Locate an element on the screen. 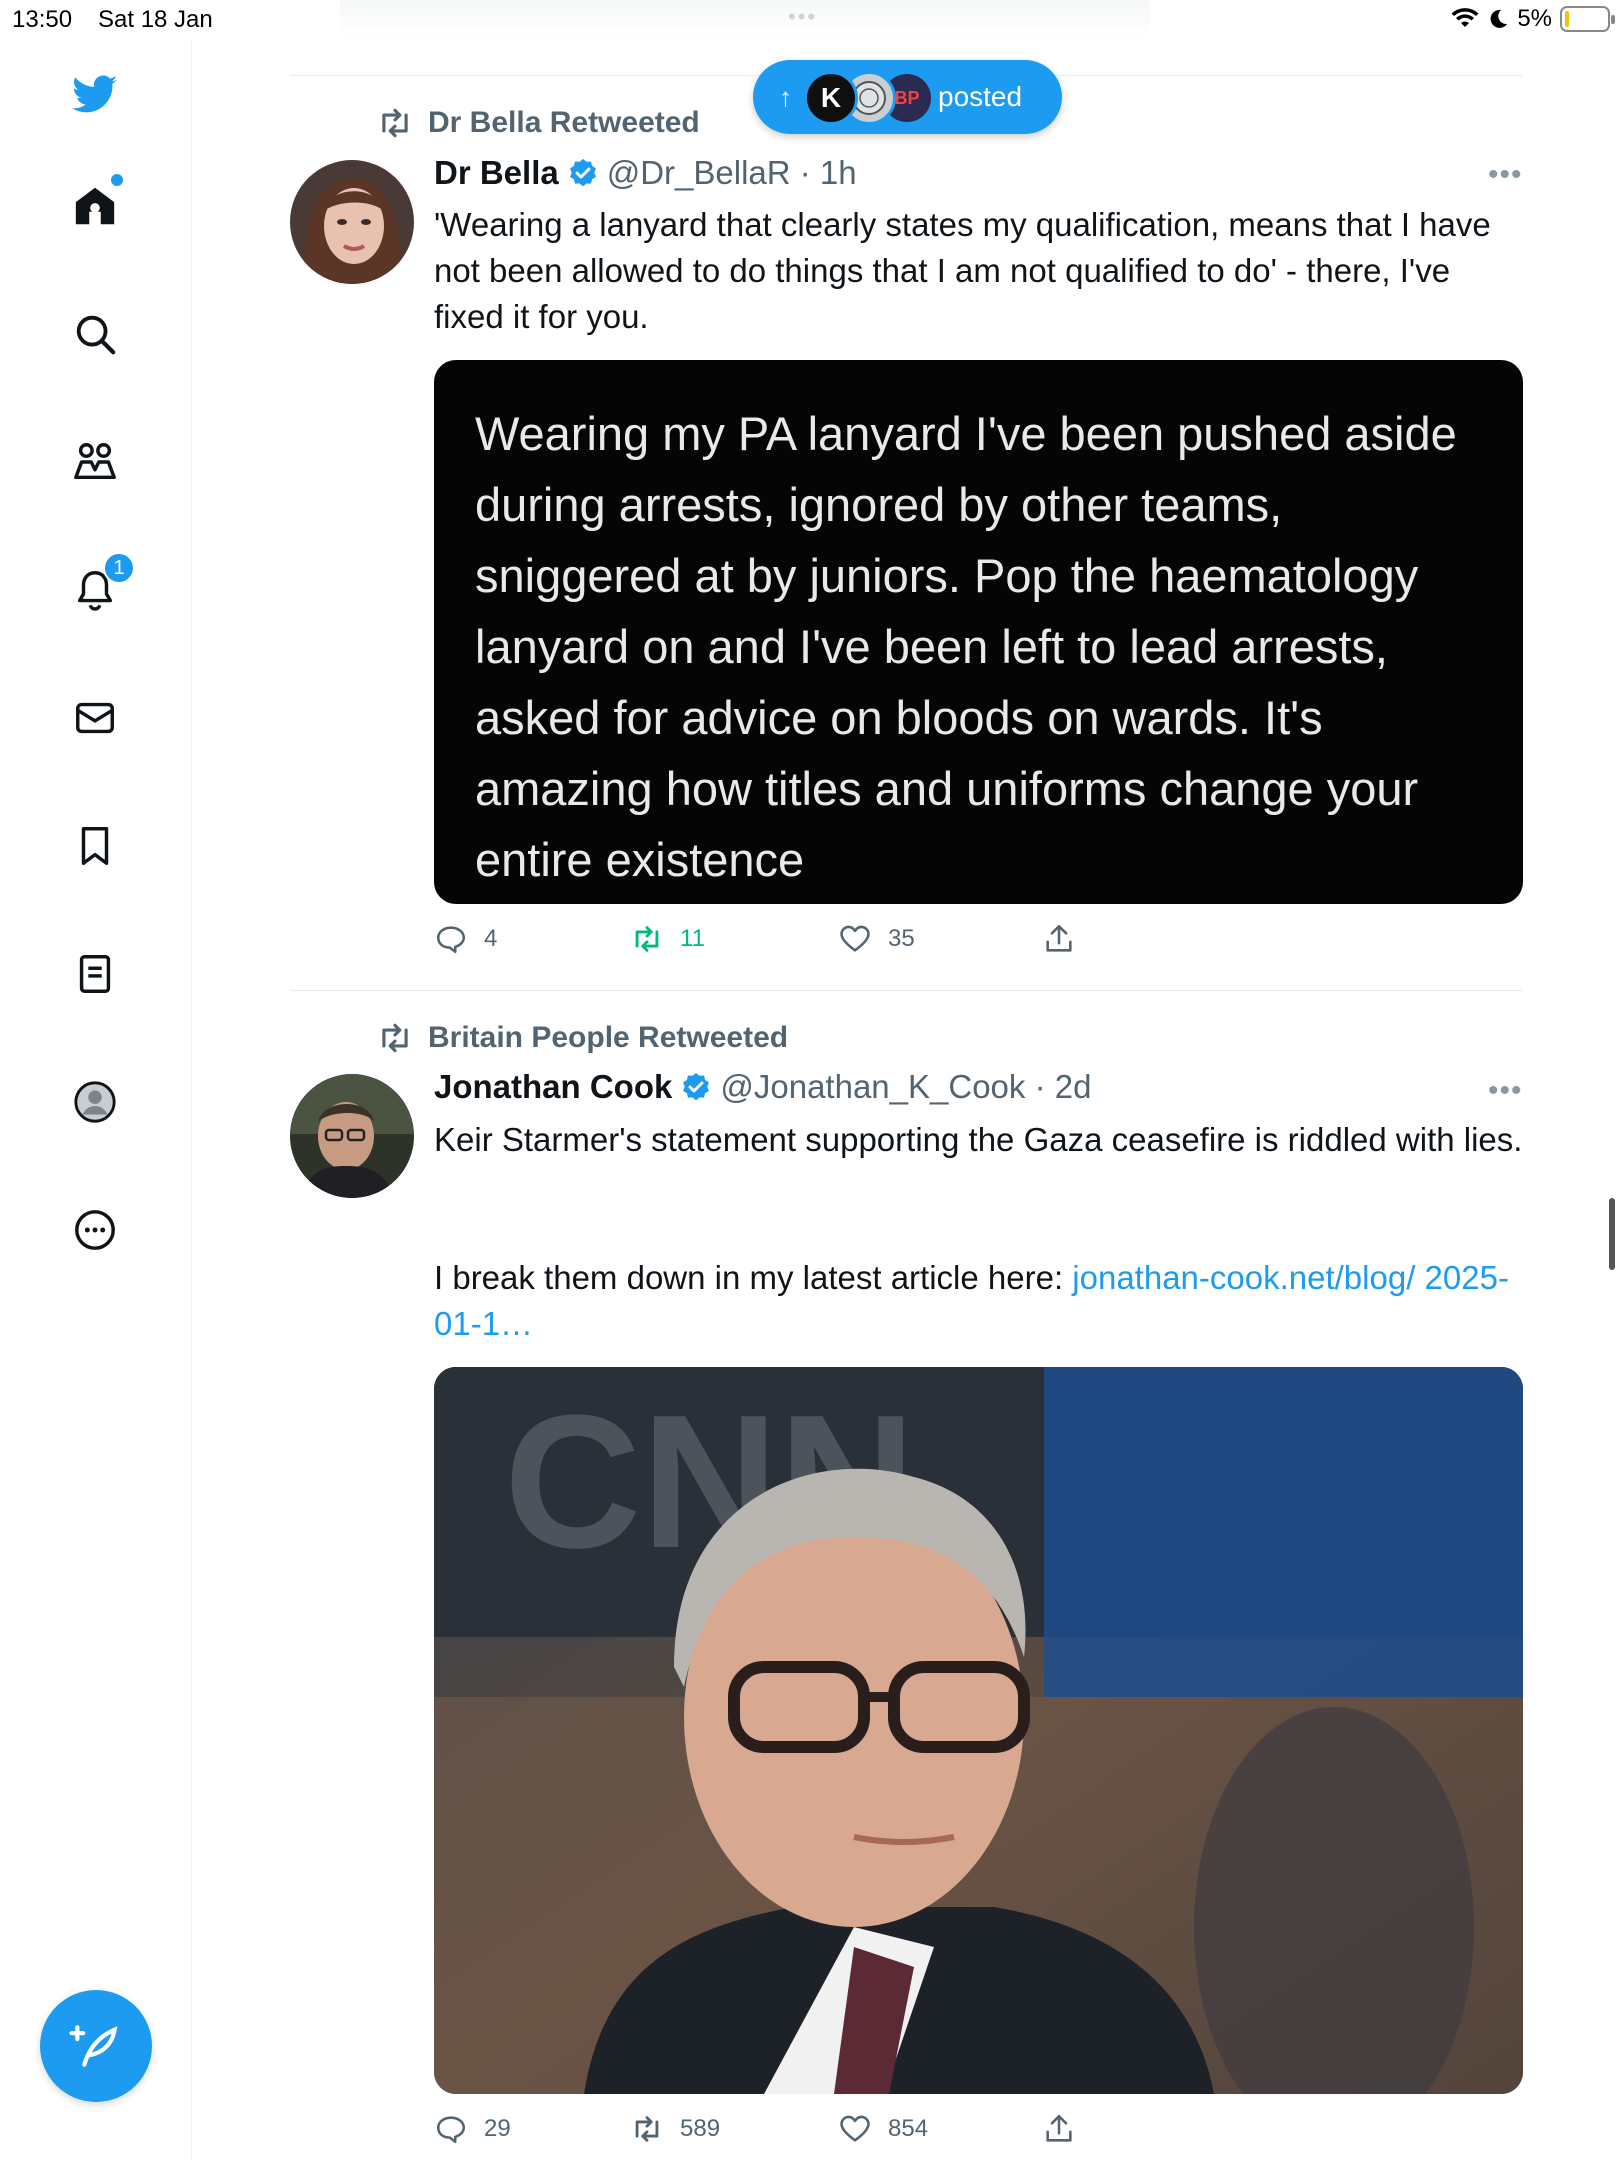 This screenshot has height=2160, width=1620. battery-percent: 5% is located at coordinates (1534, 18).